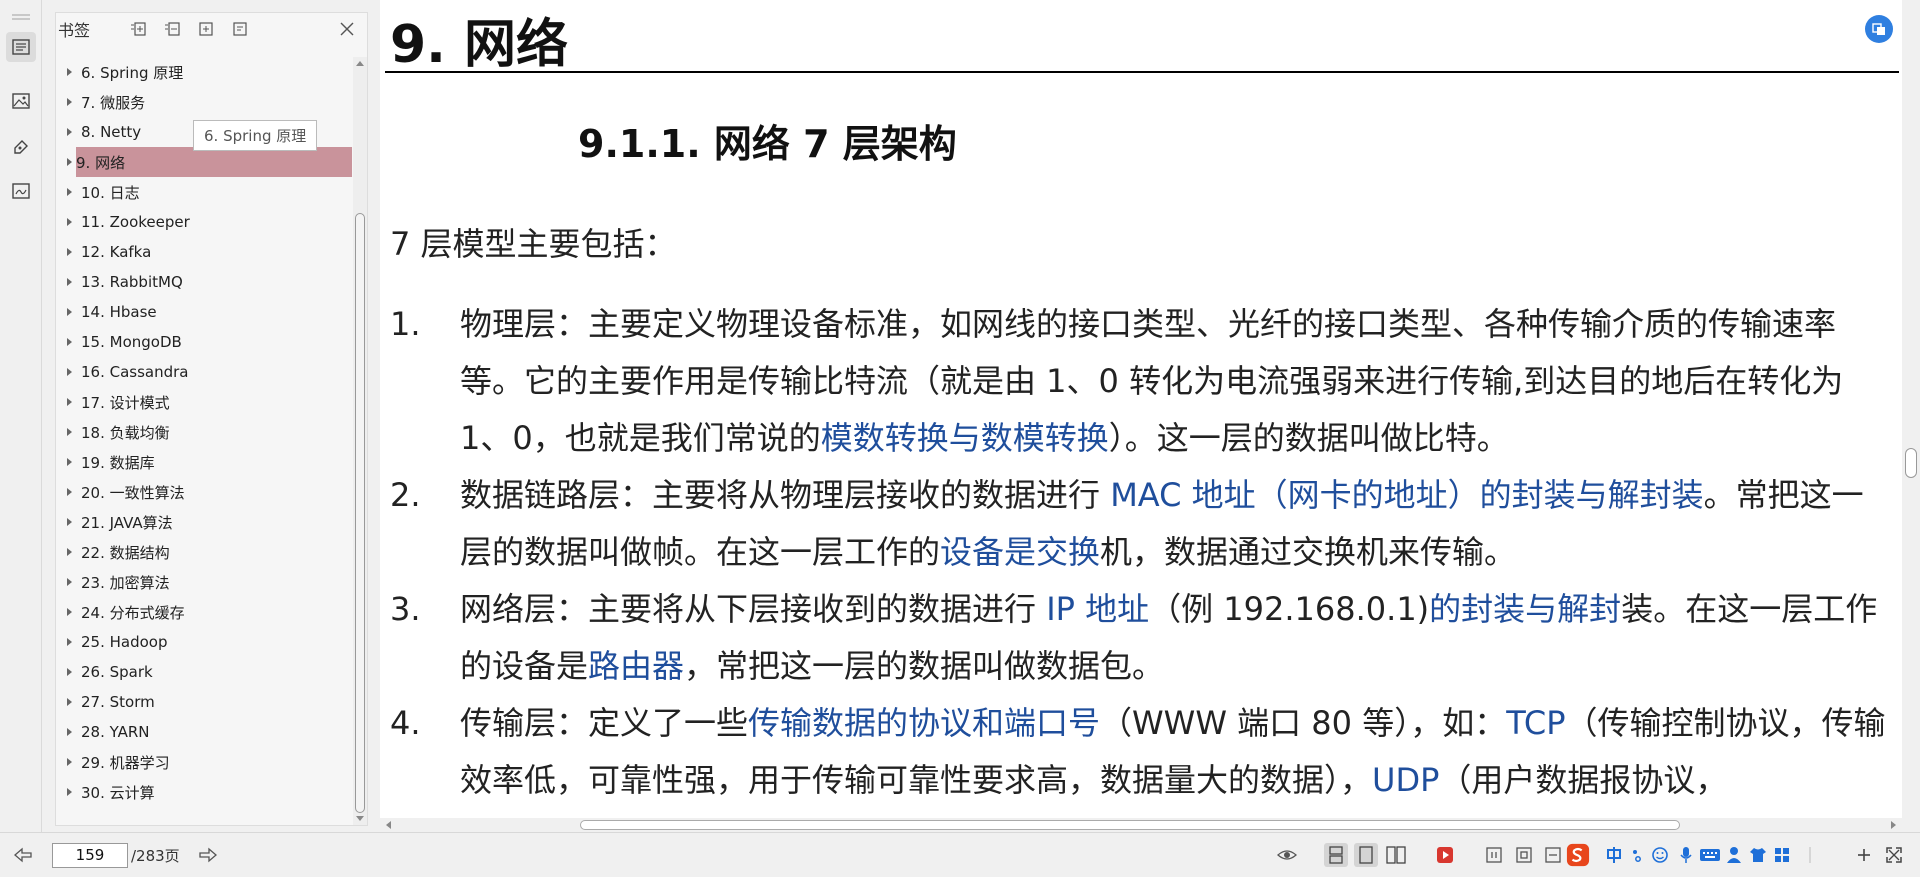  I want to click on single-page-view-icon, so click(1366, 855).